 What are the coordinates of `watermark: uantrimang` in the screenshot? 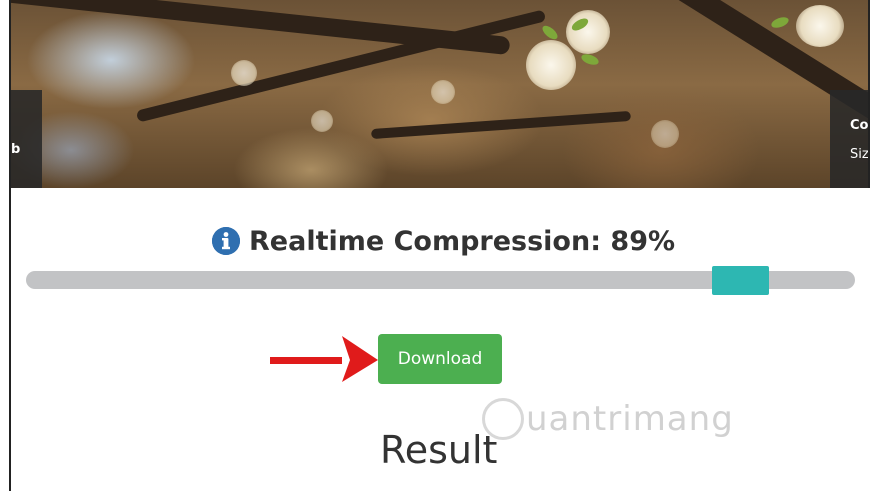 It's located at (608, 419).